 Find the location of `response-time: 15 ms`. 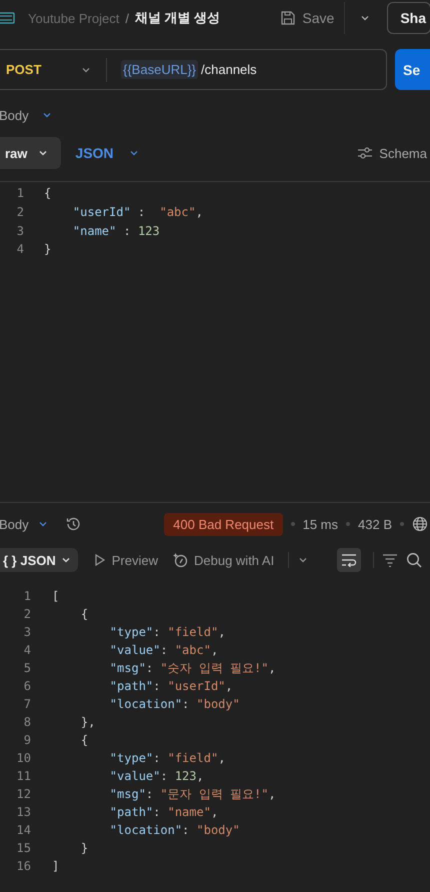

response-time: 15 ms is located at coordinates (320, 524).